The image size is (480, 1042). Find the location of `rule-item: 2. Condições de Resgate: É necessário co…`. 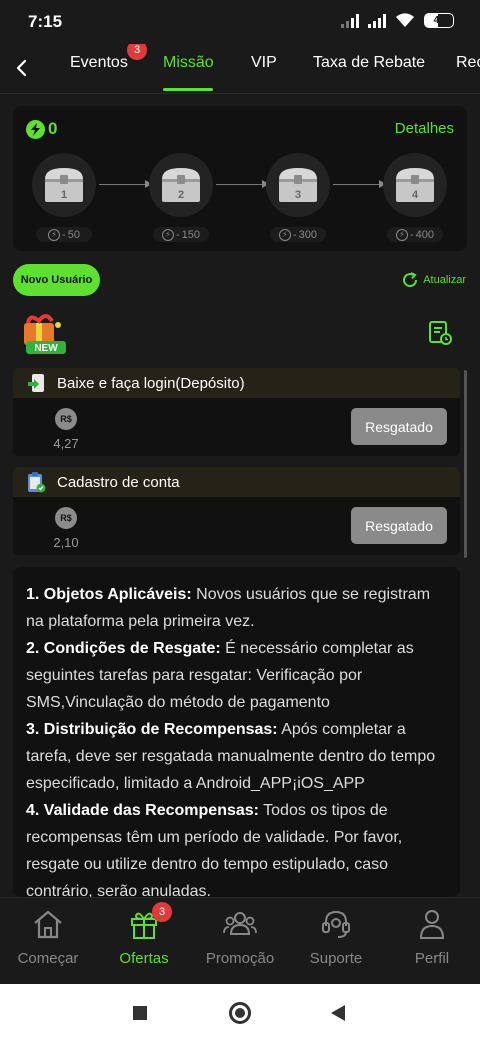

rule-item: 2. Condições de Resgate: É necessário co… is located at coordinates (236, 675).